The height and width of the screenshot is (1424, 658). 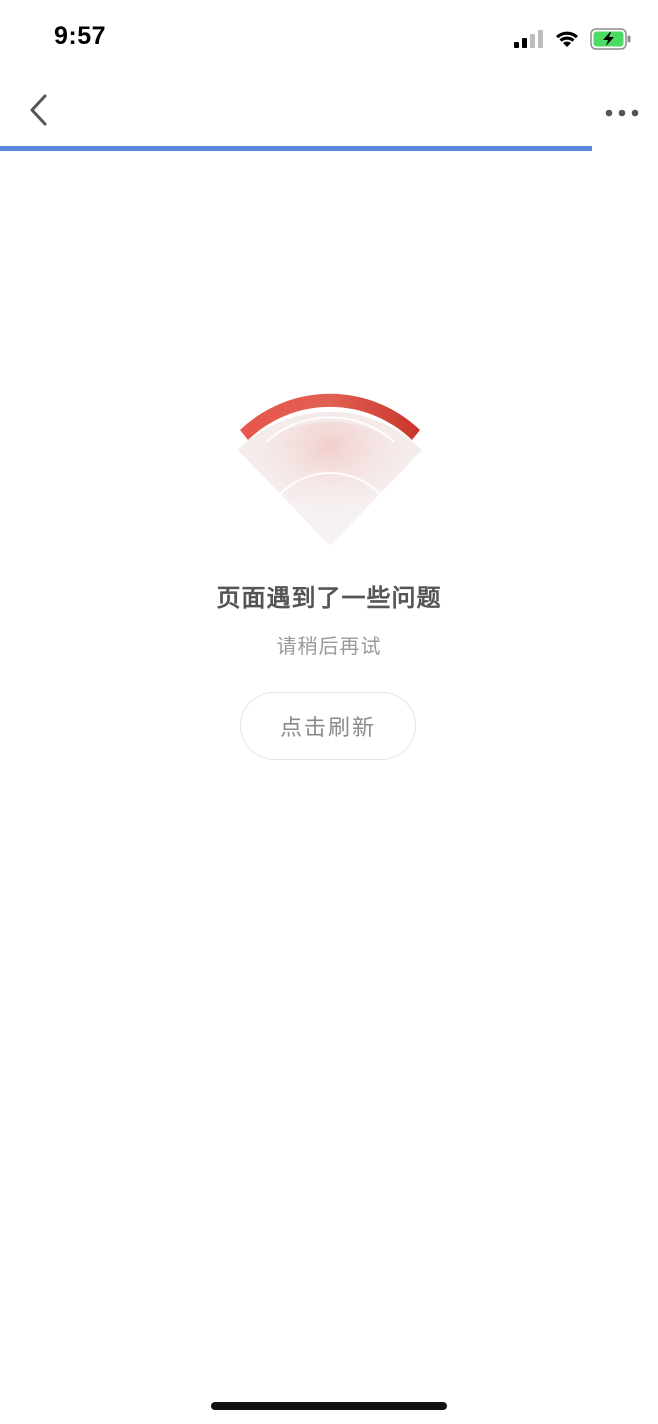 What do you see at coordinates (329, 646) in the screenshot?
I see `error-subtitle: 请稍后再试` at bounding box center [329, 646].